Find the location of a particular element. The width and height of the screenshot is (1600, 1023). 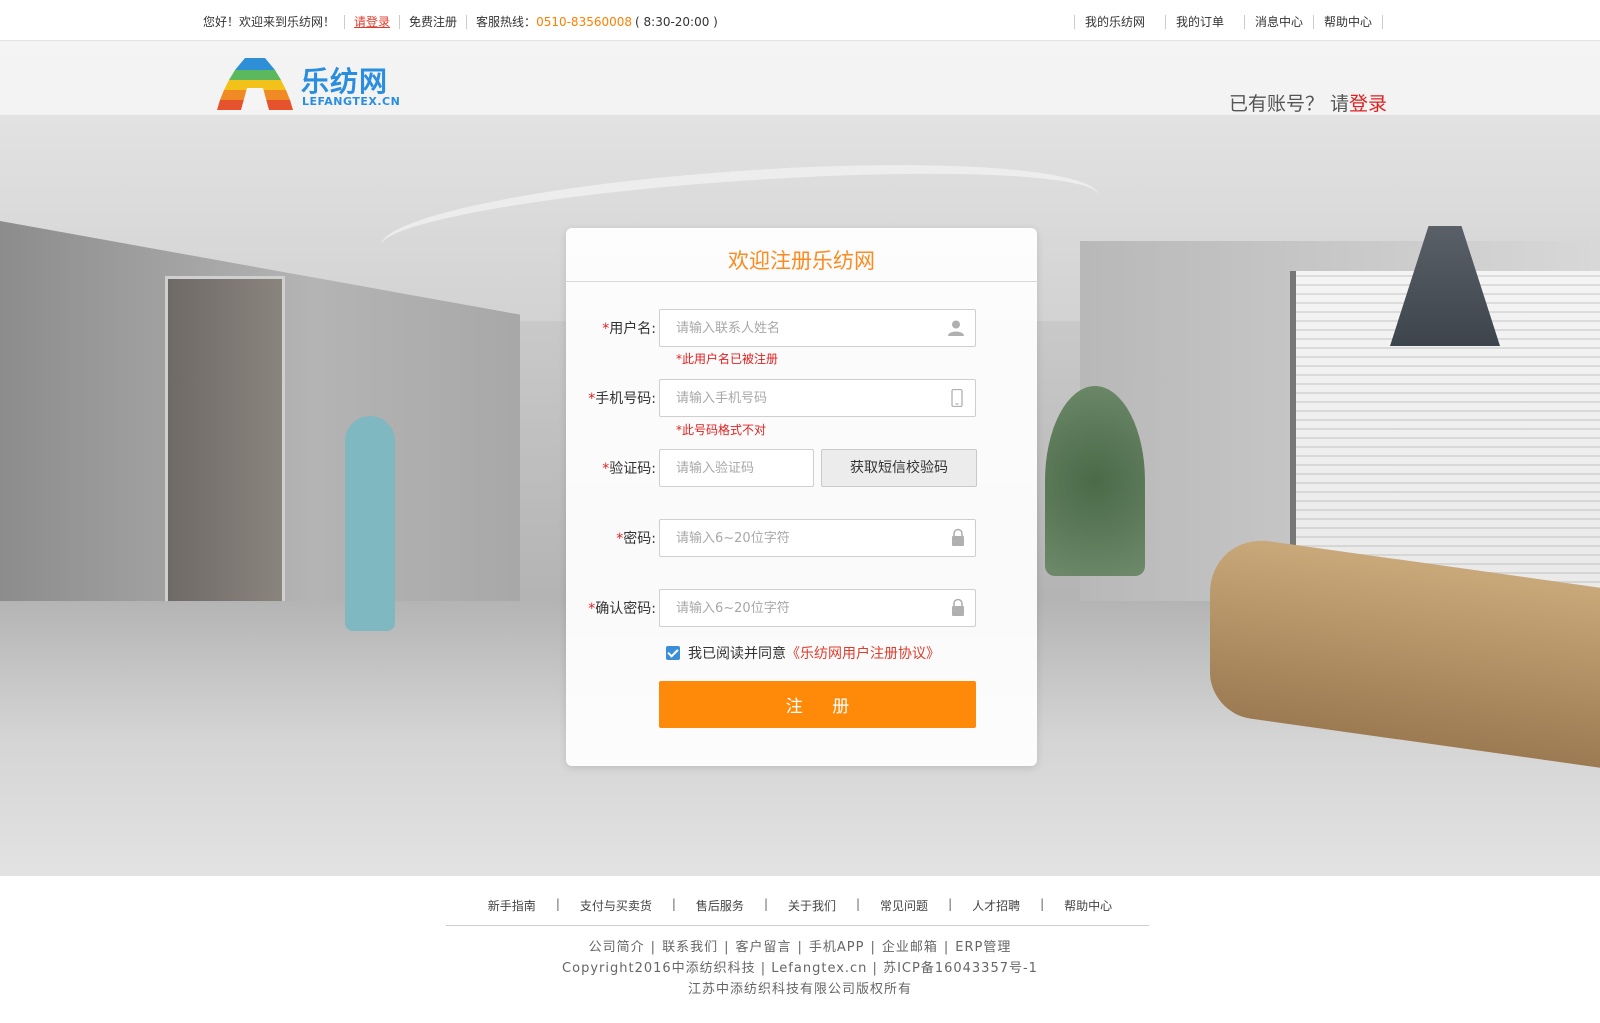

hotline-number: 0510-83560008 is located at coordinates (584, 21).